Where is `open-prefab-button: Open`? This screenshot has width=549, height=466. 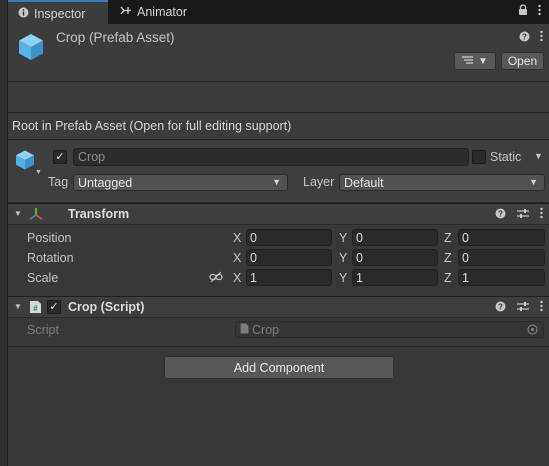 open-prefab-button: Open is located at coordinates (522, 61).